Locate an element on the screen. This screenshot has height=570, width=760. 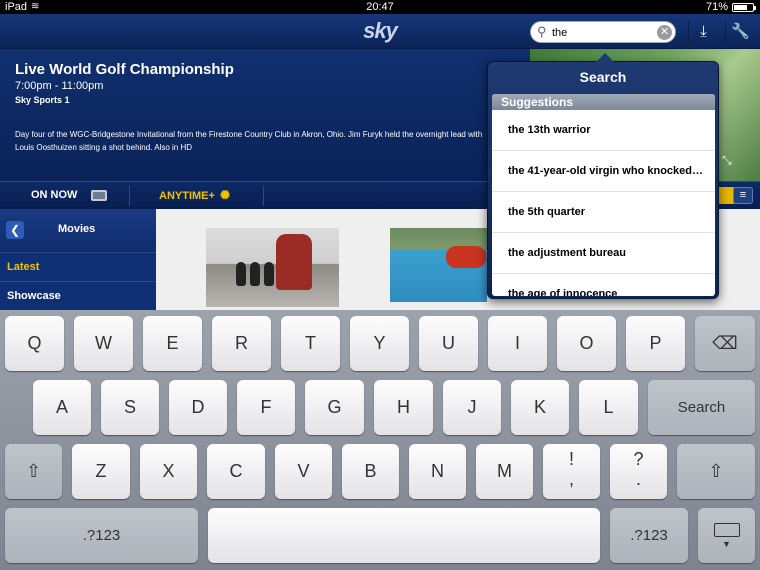
key-top-symbol: ! is located at coordinates (571, 459).